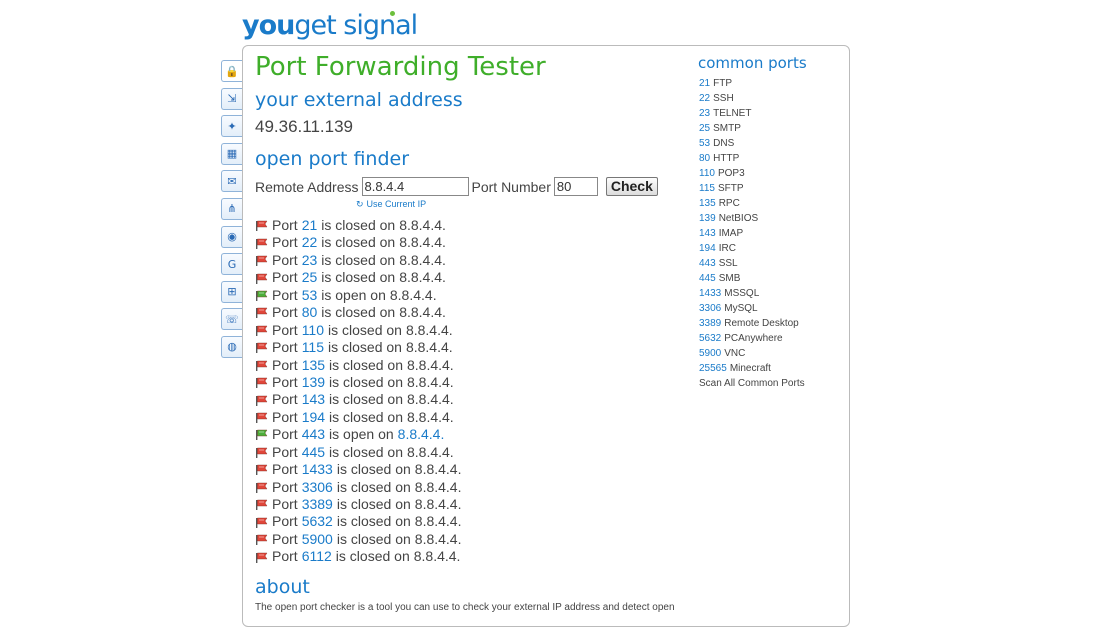 Image resolution: width=1096 pixels, height=627 pixels. Describe the element at coordinates (710, 338) in the screenshot. I see `common-port-number: 5632` at that location.